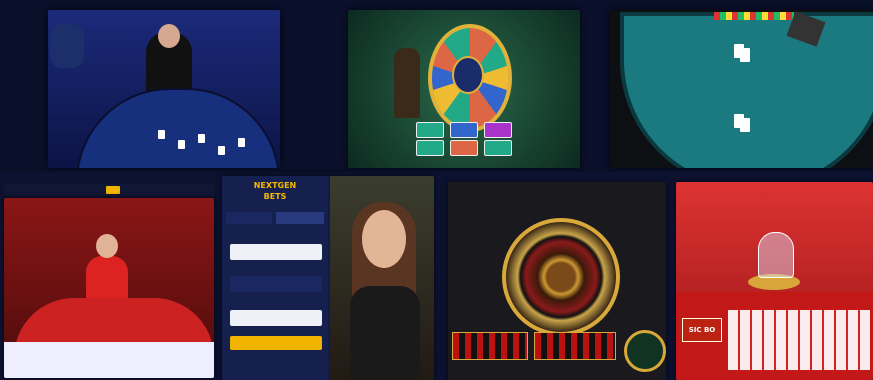 The image size is (873, 380). What do you see at coordinates (382, 278) in the screenshot?
I see `promo-photo` at bounding box center [382, 278].